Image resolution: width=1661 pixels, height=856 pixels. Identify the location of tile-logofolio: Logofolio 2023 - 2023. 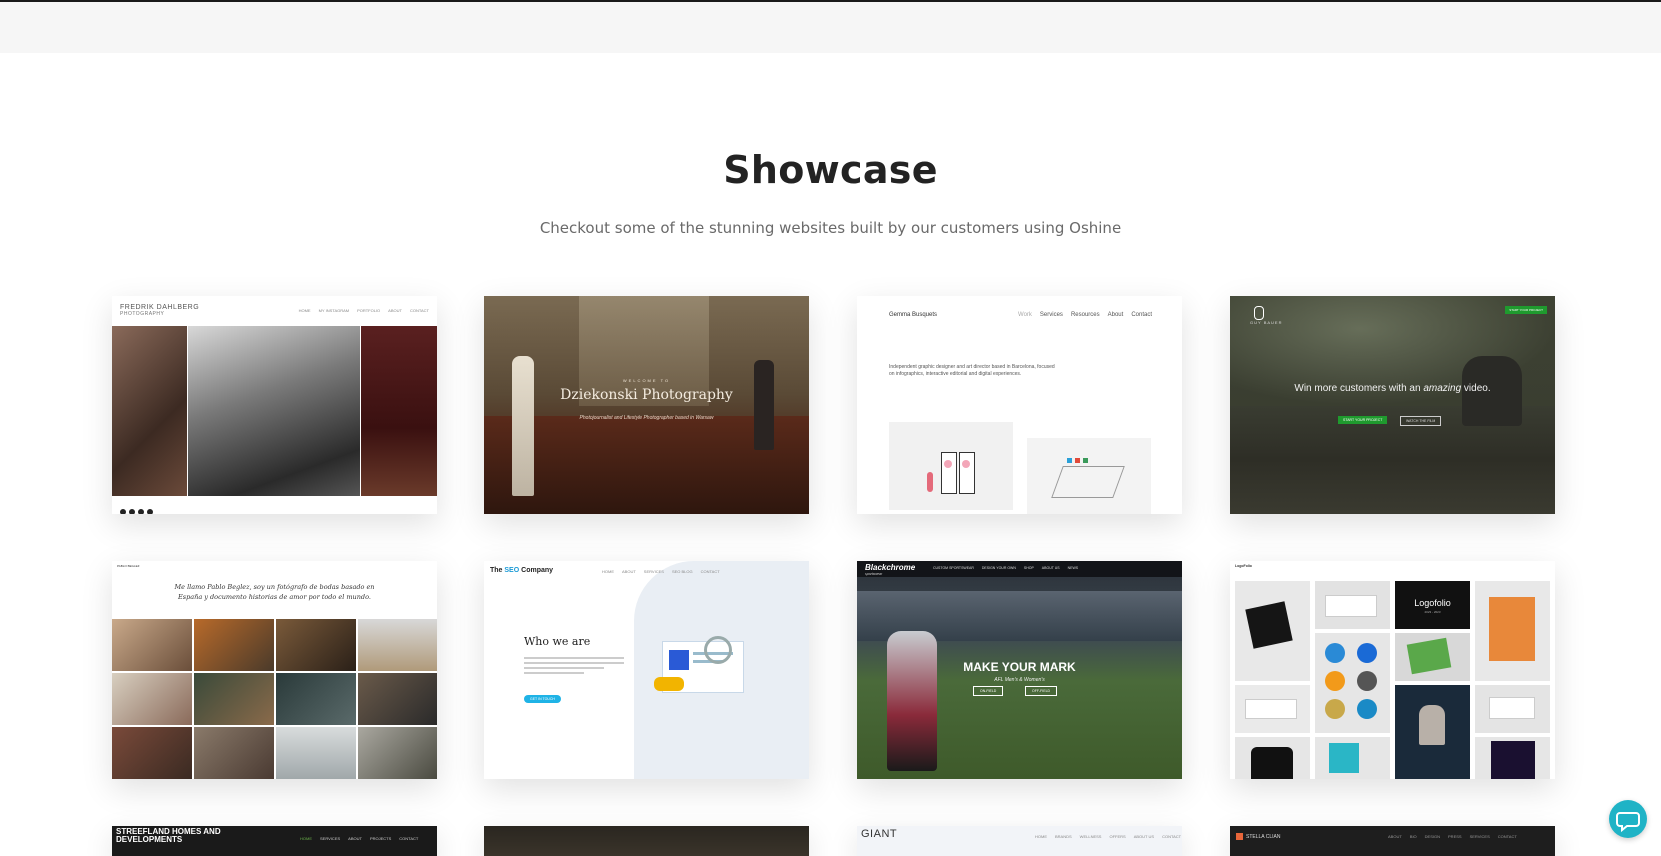
(1432, 605).